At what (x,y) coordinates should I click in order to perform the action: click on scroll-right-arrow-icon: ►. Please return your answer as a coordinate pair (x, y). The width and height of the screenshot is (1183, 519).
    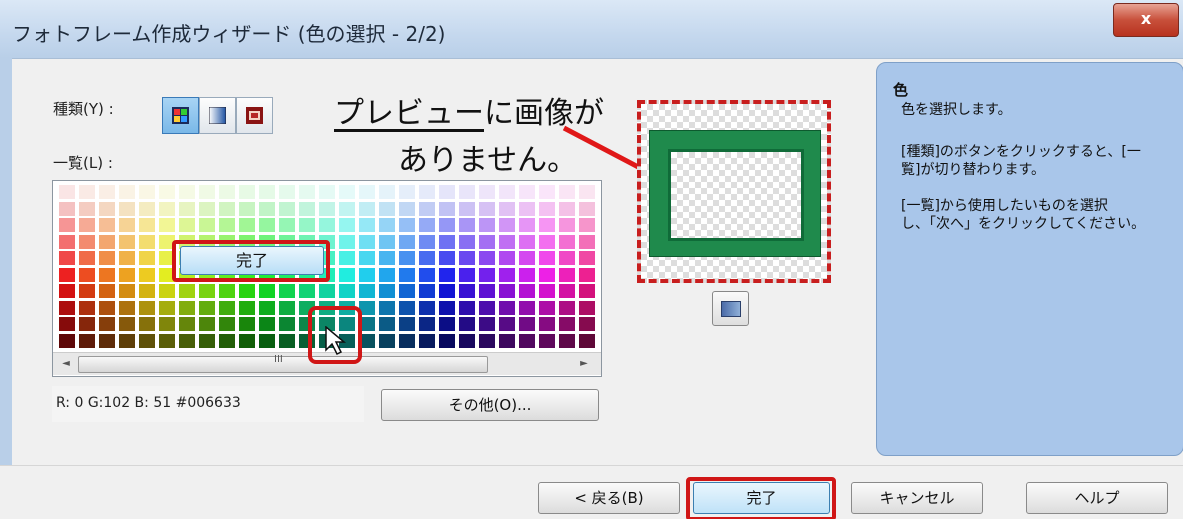
    Looking at the image, I should click on (584, 364).